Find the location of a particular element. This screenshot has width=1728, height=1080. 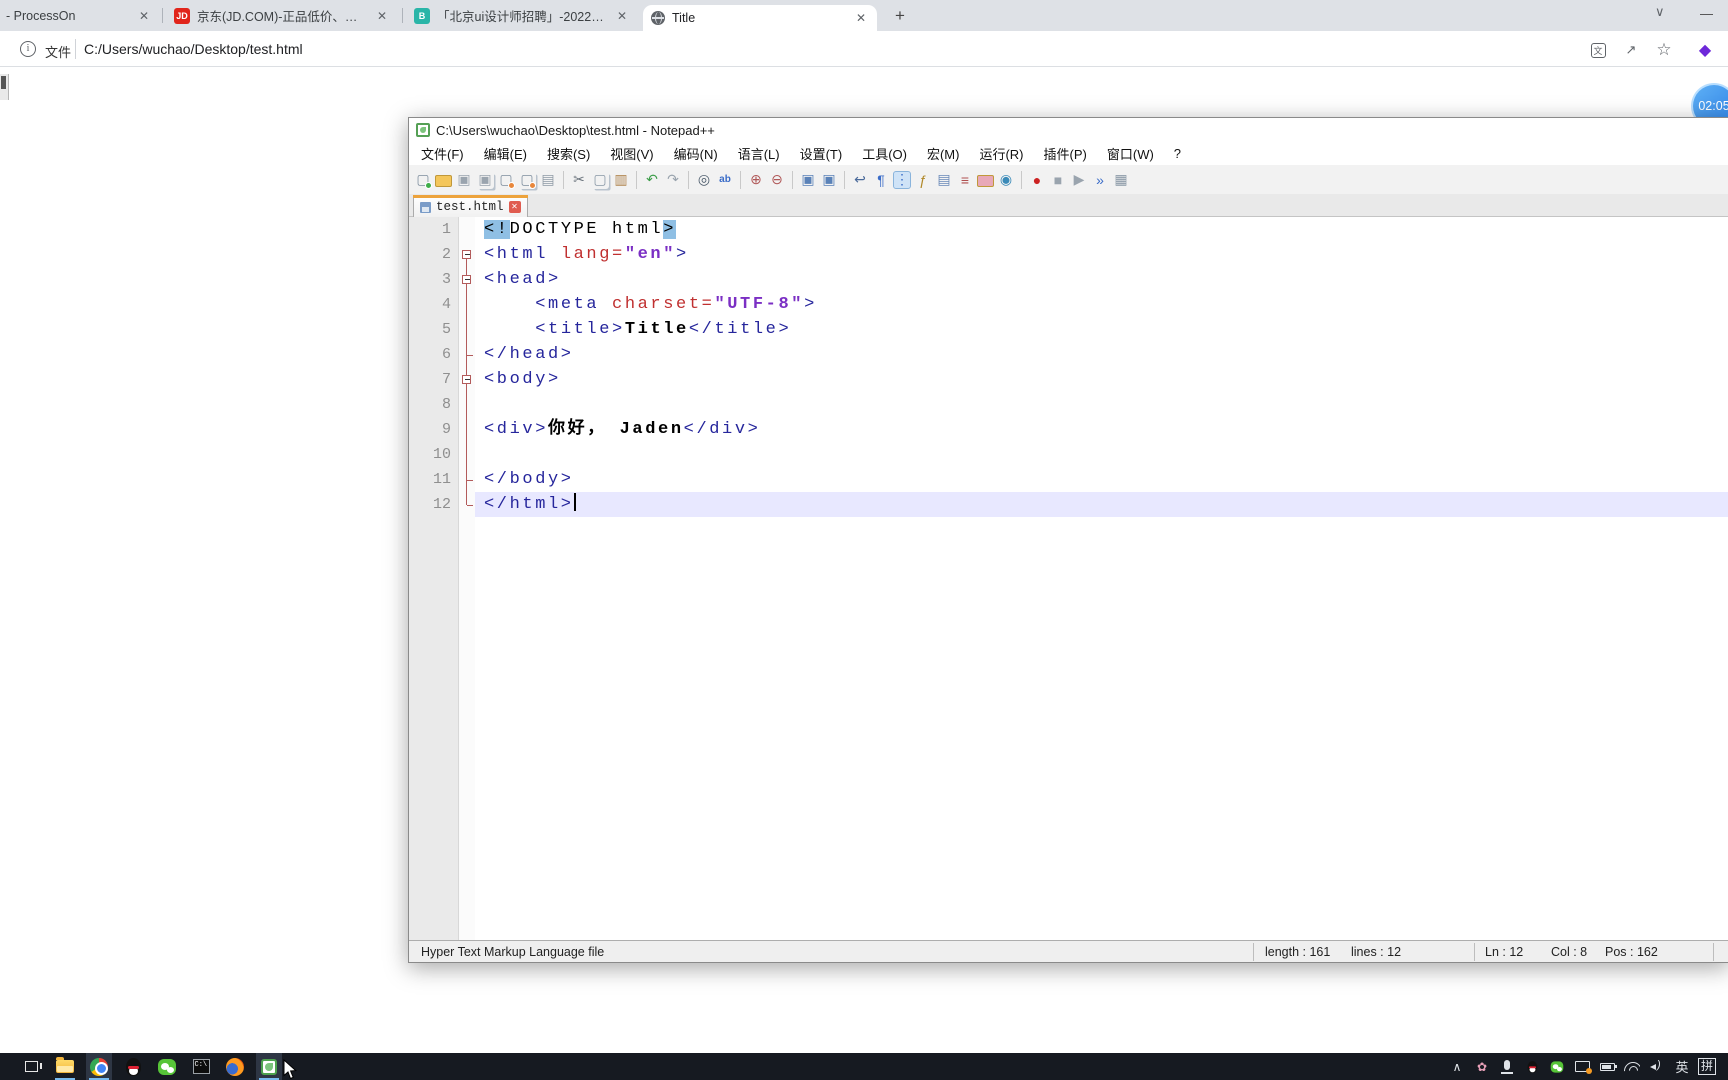

tray-qq-tray-icon is located at coordinates (1532, 1066).